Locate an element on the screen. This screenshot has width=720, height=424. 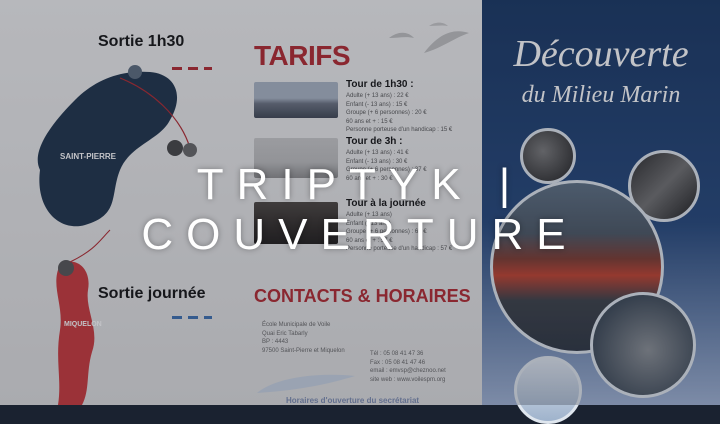
email-text: email : emvsp@cheznoo.net is located at coordinates (408, 371).